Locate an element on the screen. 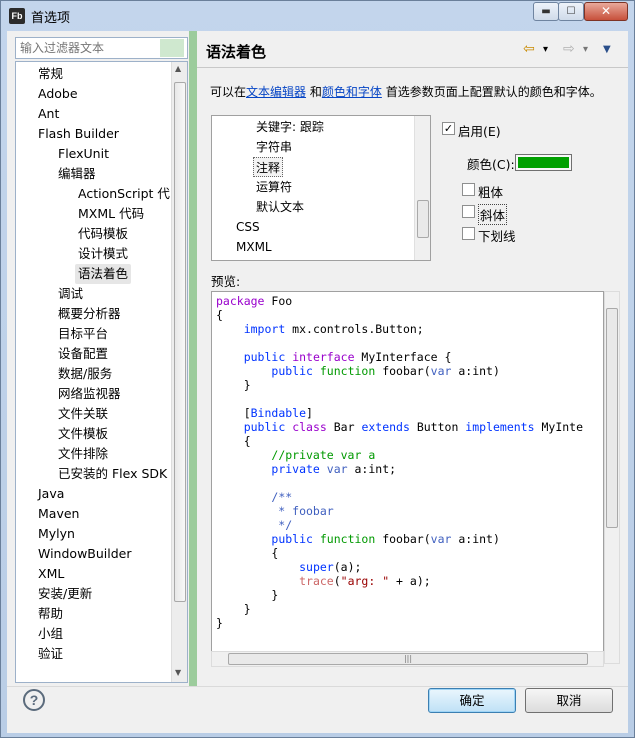 Image resolution: width=635 pixels, height=738 pixels. syntax-element-list: MXML CSS 默认文本 运算符 注释 字符串 关键字: 跟踪 is located at coordinates (321, 188).